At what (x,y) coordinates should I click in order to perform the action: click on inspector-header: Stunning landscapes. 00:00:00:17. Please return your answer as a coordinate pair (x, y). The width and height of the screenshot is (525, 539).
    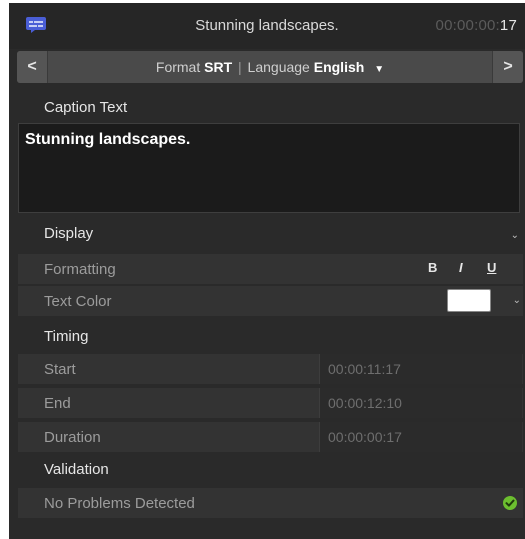
    Looking at the image, I should click on (267, 26).